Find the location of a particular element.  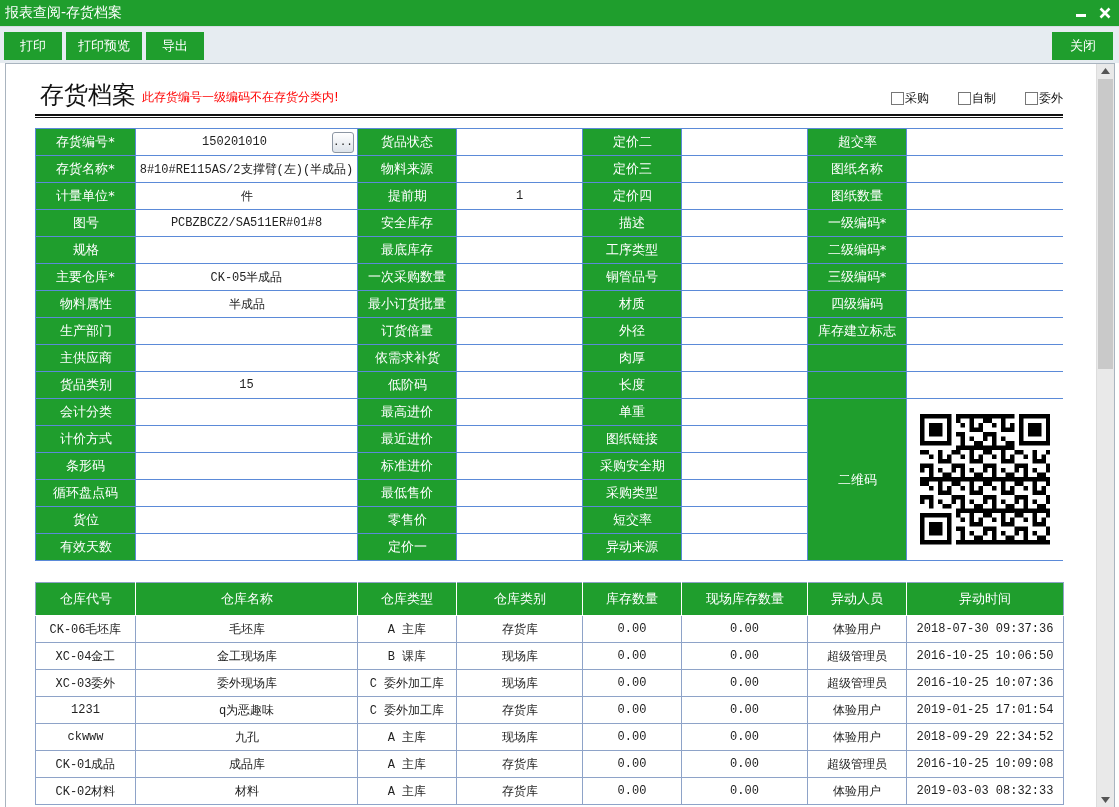

field-label: 零售价 is located at coordinates (407, 520).